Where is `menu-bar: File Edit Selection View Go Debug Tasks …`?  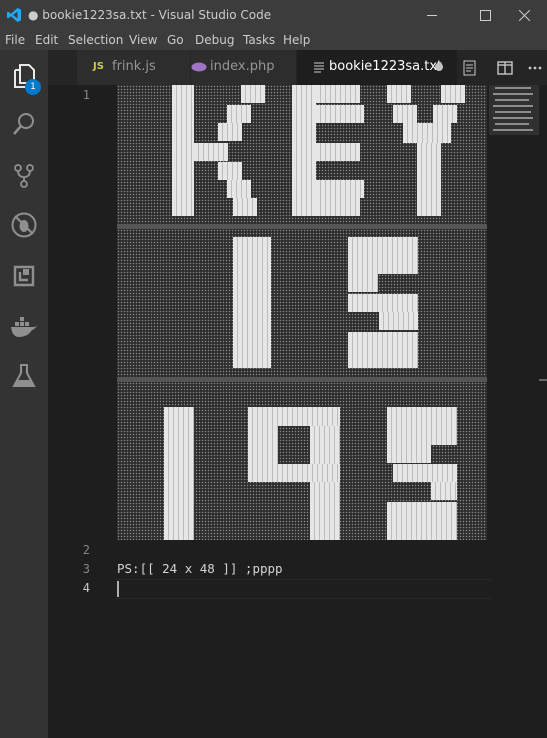
menu-bar: File Edit Selection View Go Debug Tasks … is located at coordinates (273, 40).